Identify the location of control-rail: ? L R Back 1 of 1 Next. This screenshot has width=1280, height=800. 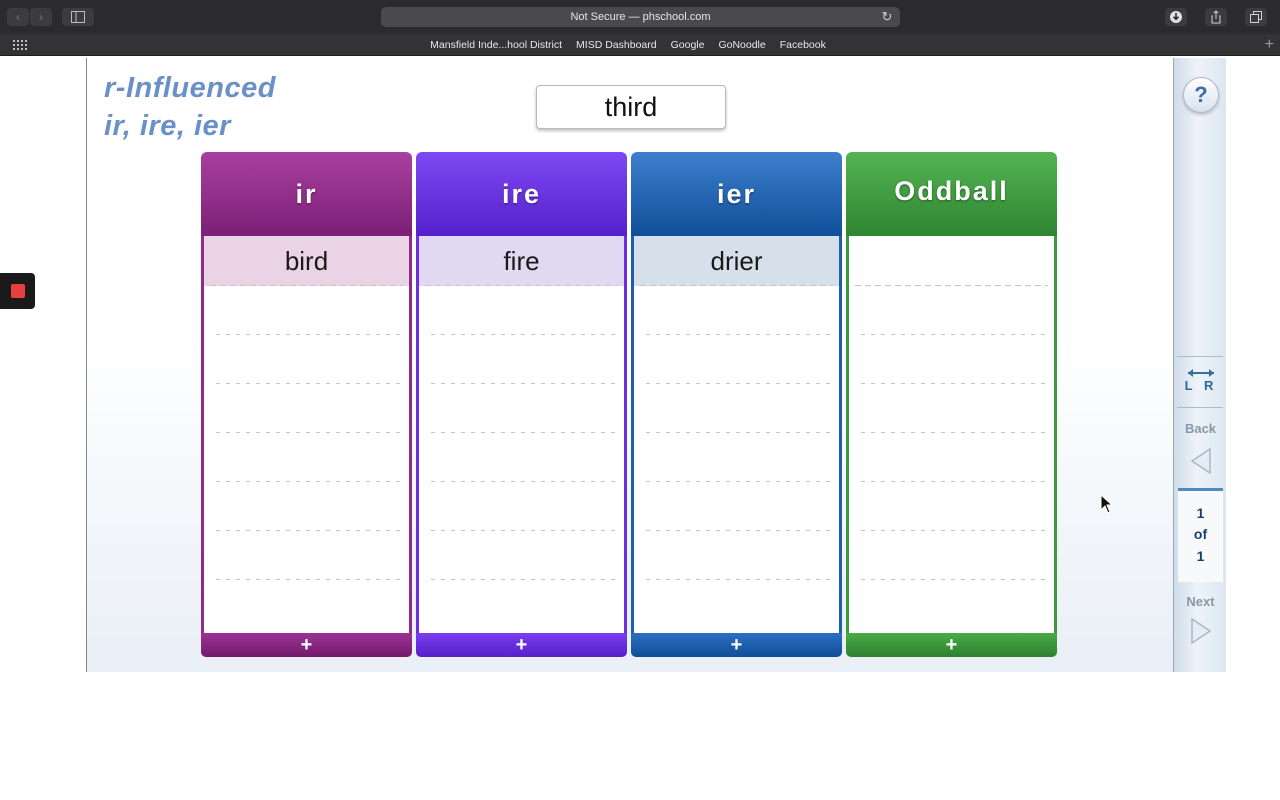
(1199, 365).